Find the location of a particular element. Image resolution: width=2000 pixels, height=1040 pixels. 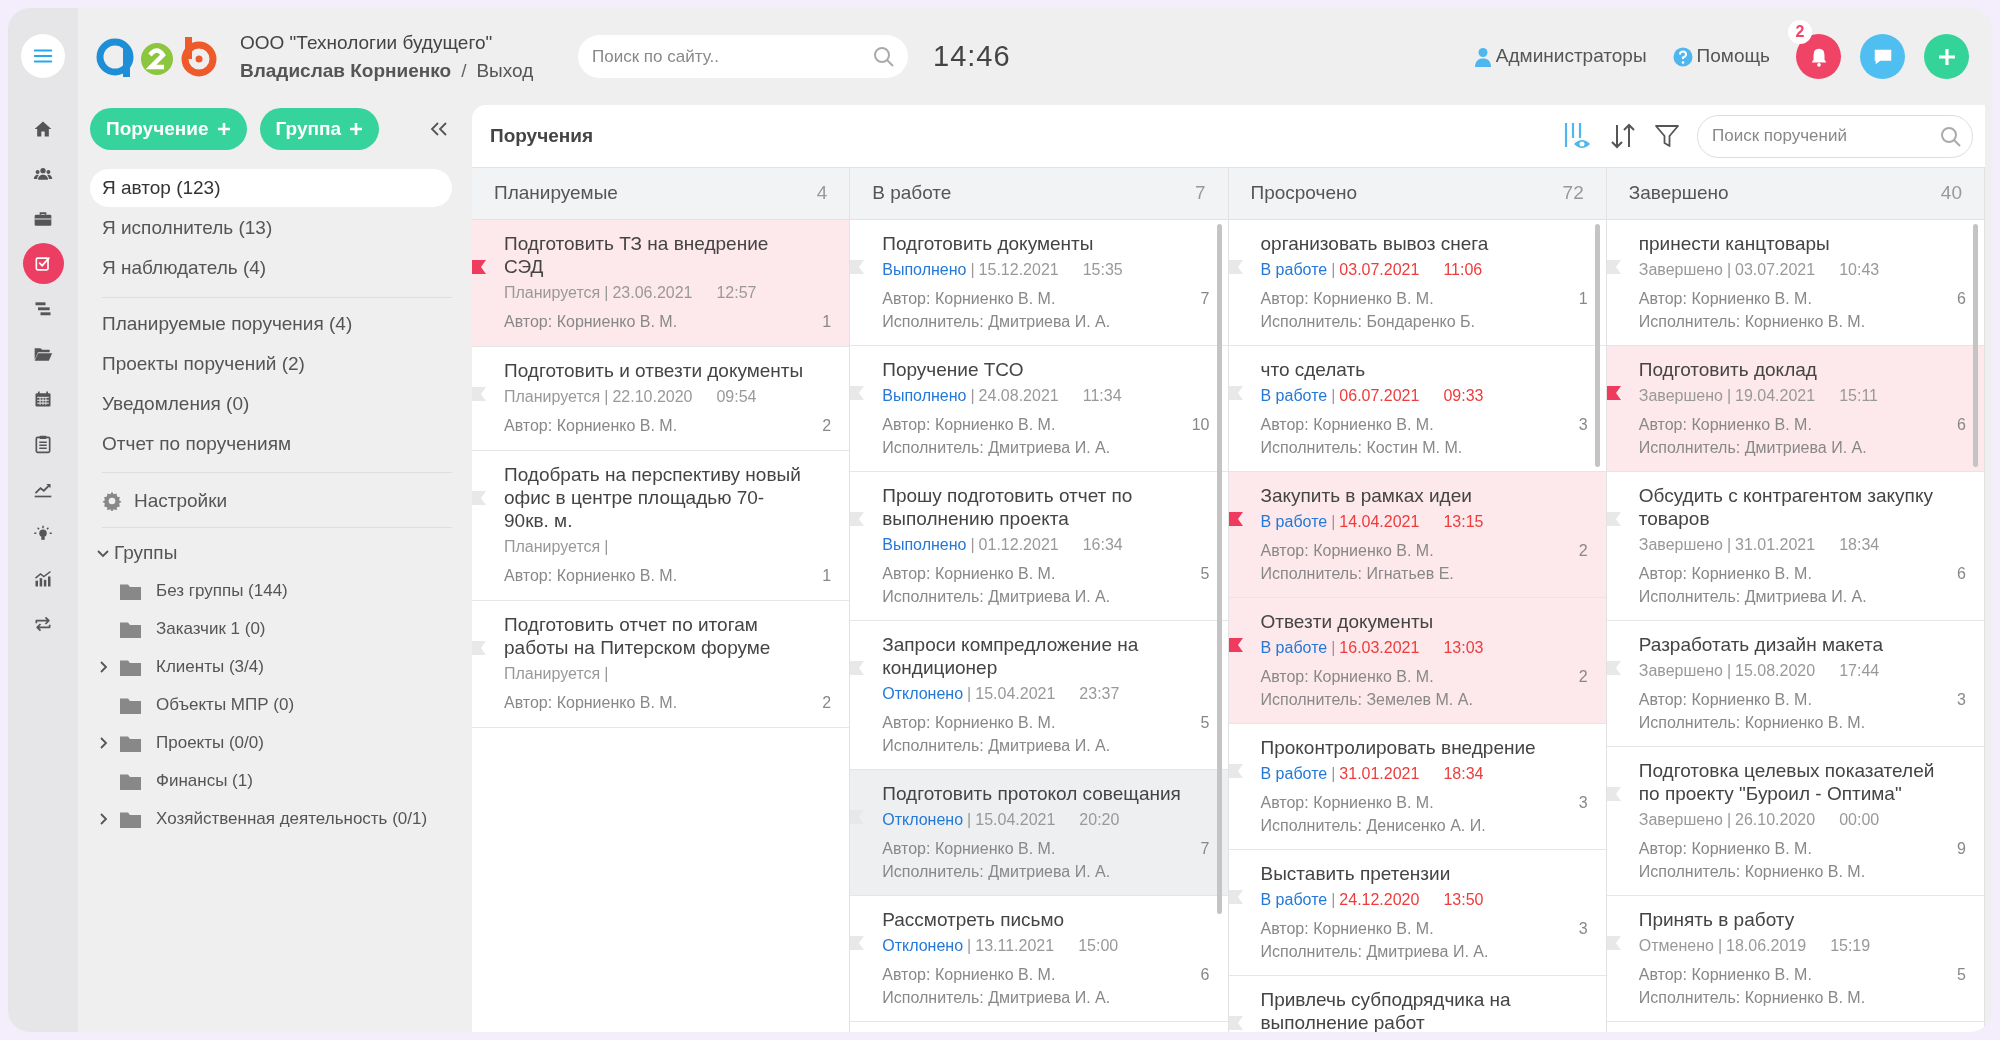

task-time: 15:11 is located at coordinates (1858, 395).